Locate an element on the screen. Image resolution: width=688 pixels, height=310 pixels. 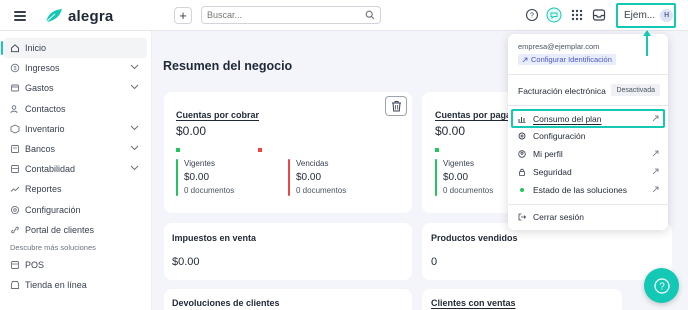
menu-item-solutions-status: Estado de las soluciones is located at coordinates (590, 190).